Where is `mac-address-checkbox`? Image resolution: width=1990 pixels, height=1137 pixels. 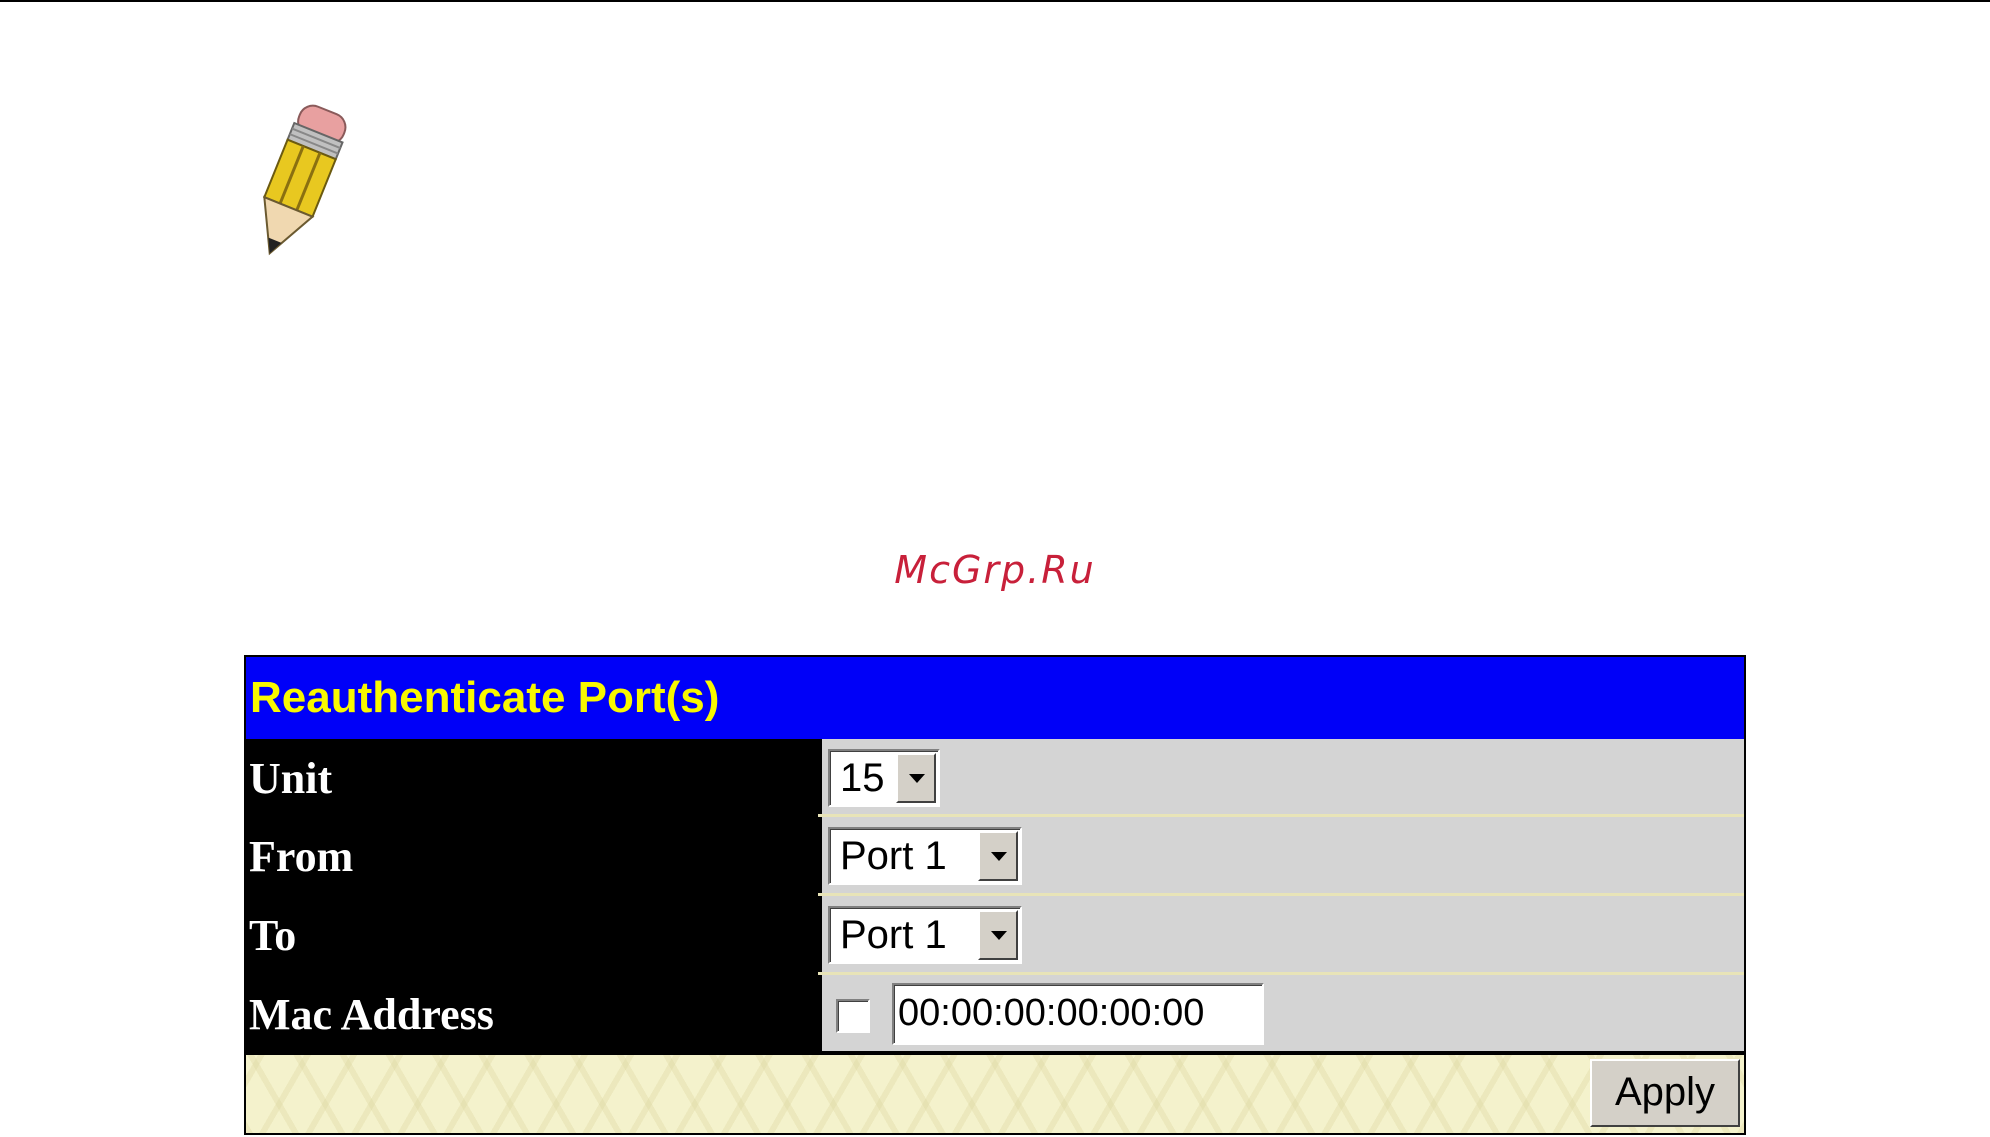 mac-address-checkbox is located at coordinates (853, 1016).